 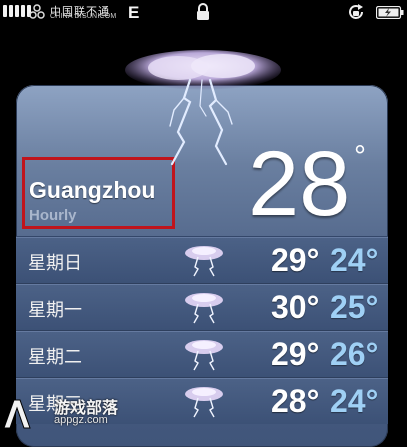 What do you see at coordinates (55, 263) in the screenshot?
I see `forecast-day: 星期日` at bounding box center [55, 263].